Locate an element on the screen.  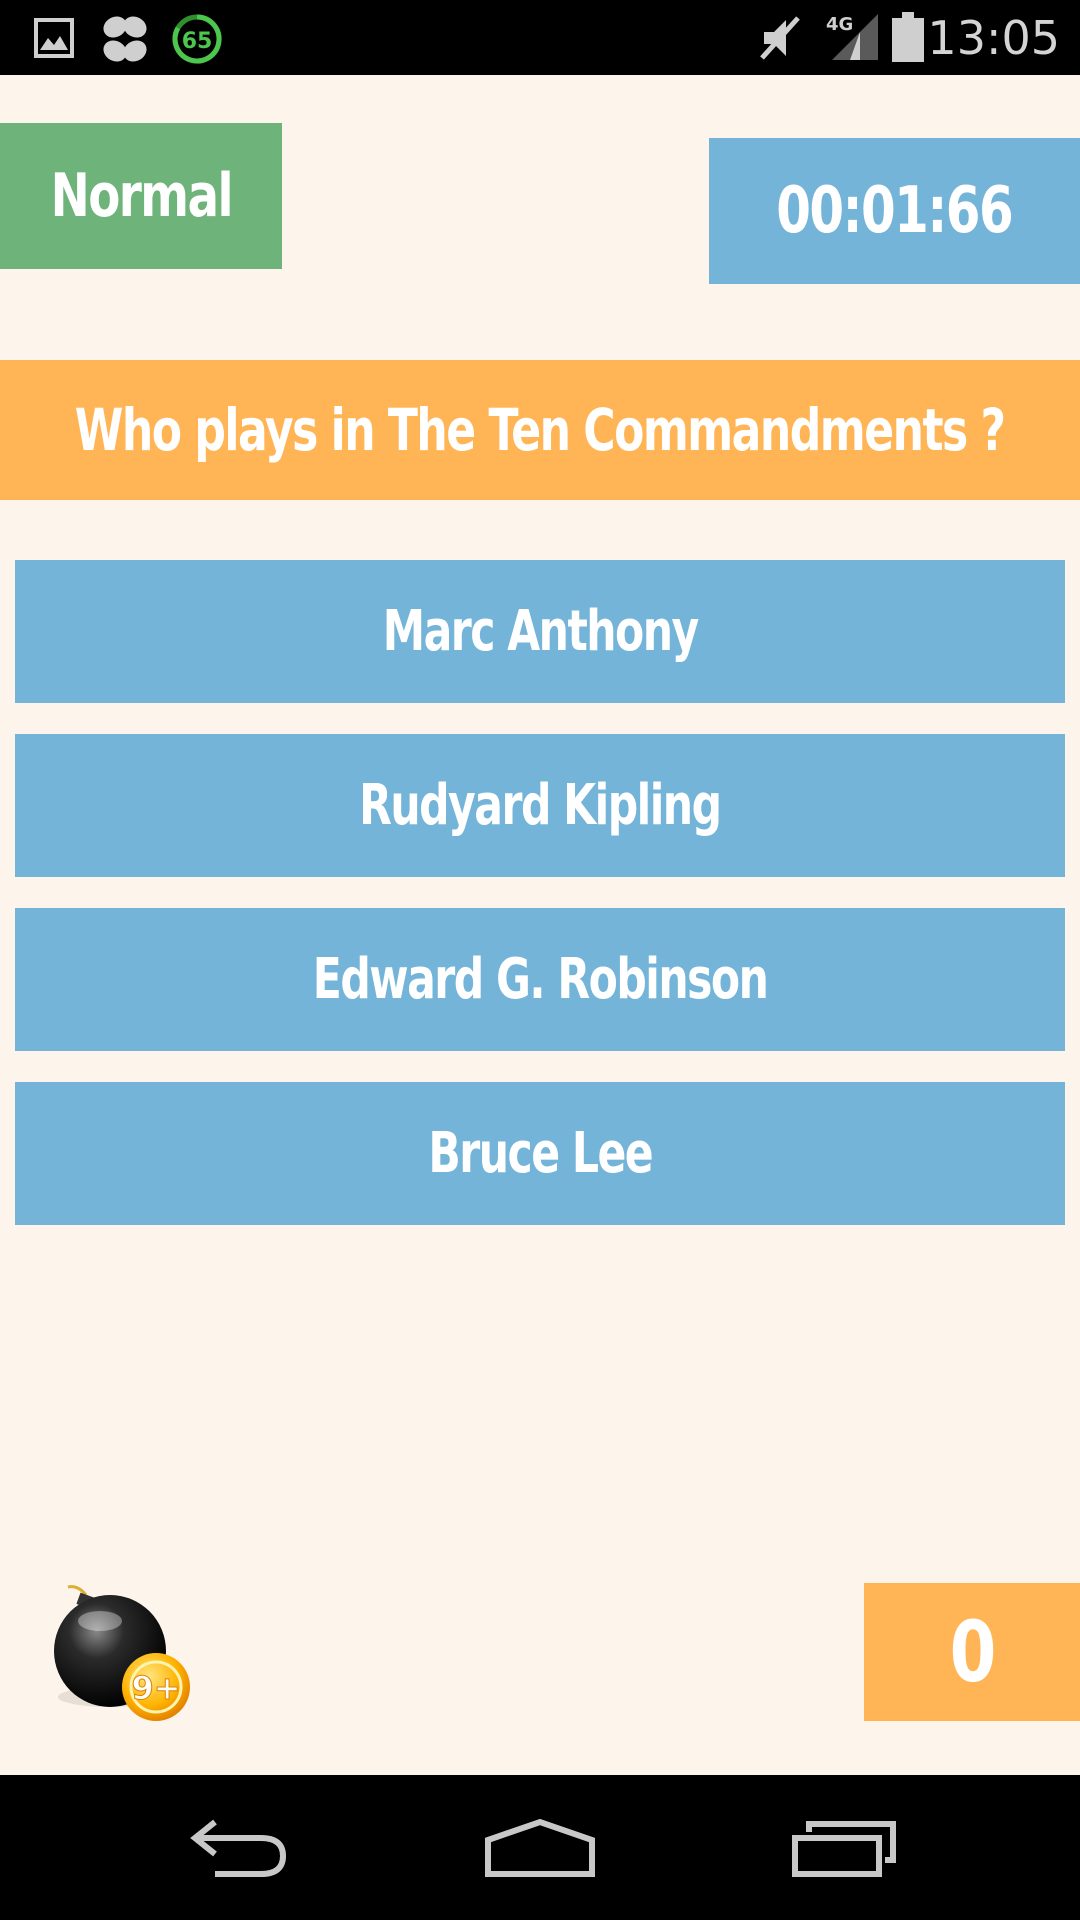
back-icon is located at coordinates (238, 1848).